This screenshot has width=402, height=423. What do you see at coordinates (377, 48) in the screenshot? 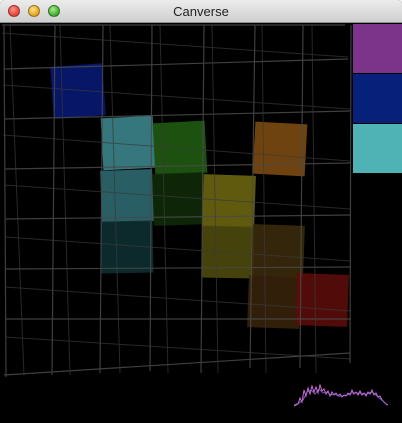
I see `palette-swatch-purple` at bounding box center [377, 48].